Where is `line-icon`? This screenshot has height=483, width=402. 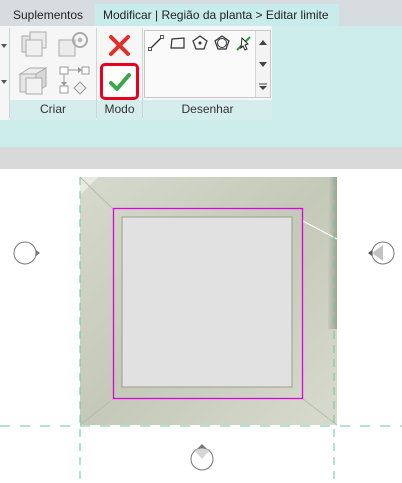
line-icon is located at coordinates (156, 43).